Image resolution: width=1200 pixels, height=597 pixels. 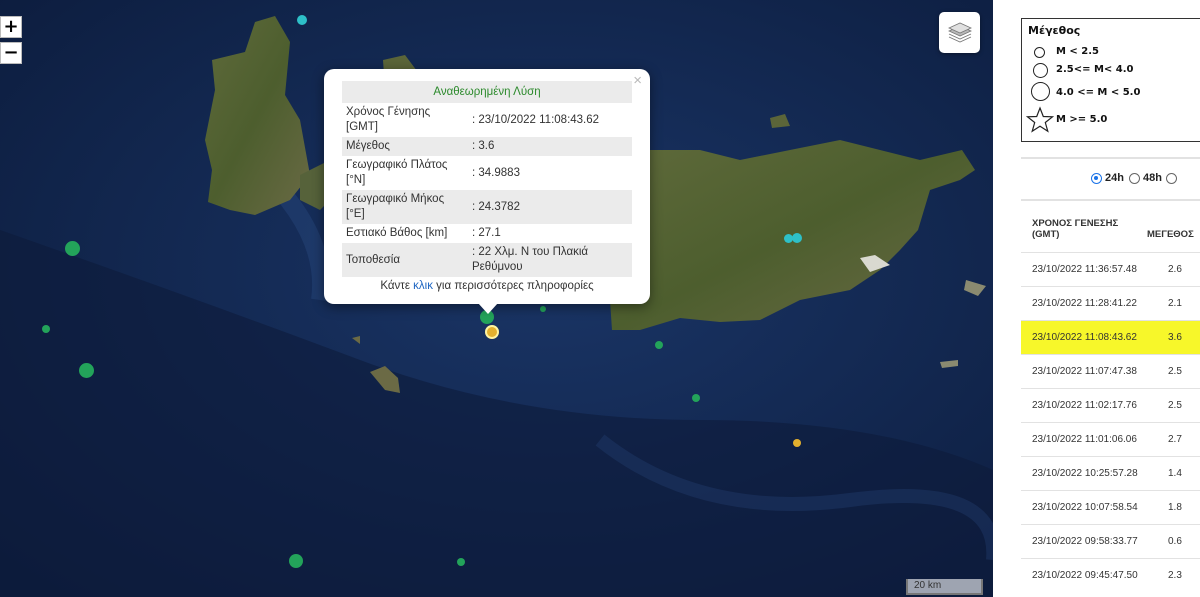 I want to click on table-row: 23/10/2022 11:02:17.76 2.5, so click(x=1110, y=405).